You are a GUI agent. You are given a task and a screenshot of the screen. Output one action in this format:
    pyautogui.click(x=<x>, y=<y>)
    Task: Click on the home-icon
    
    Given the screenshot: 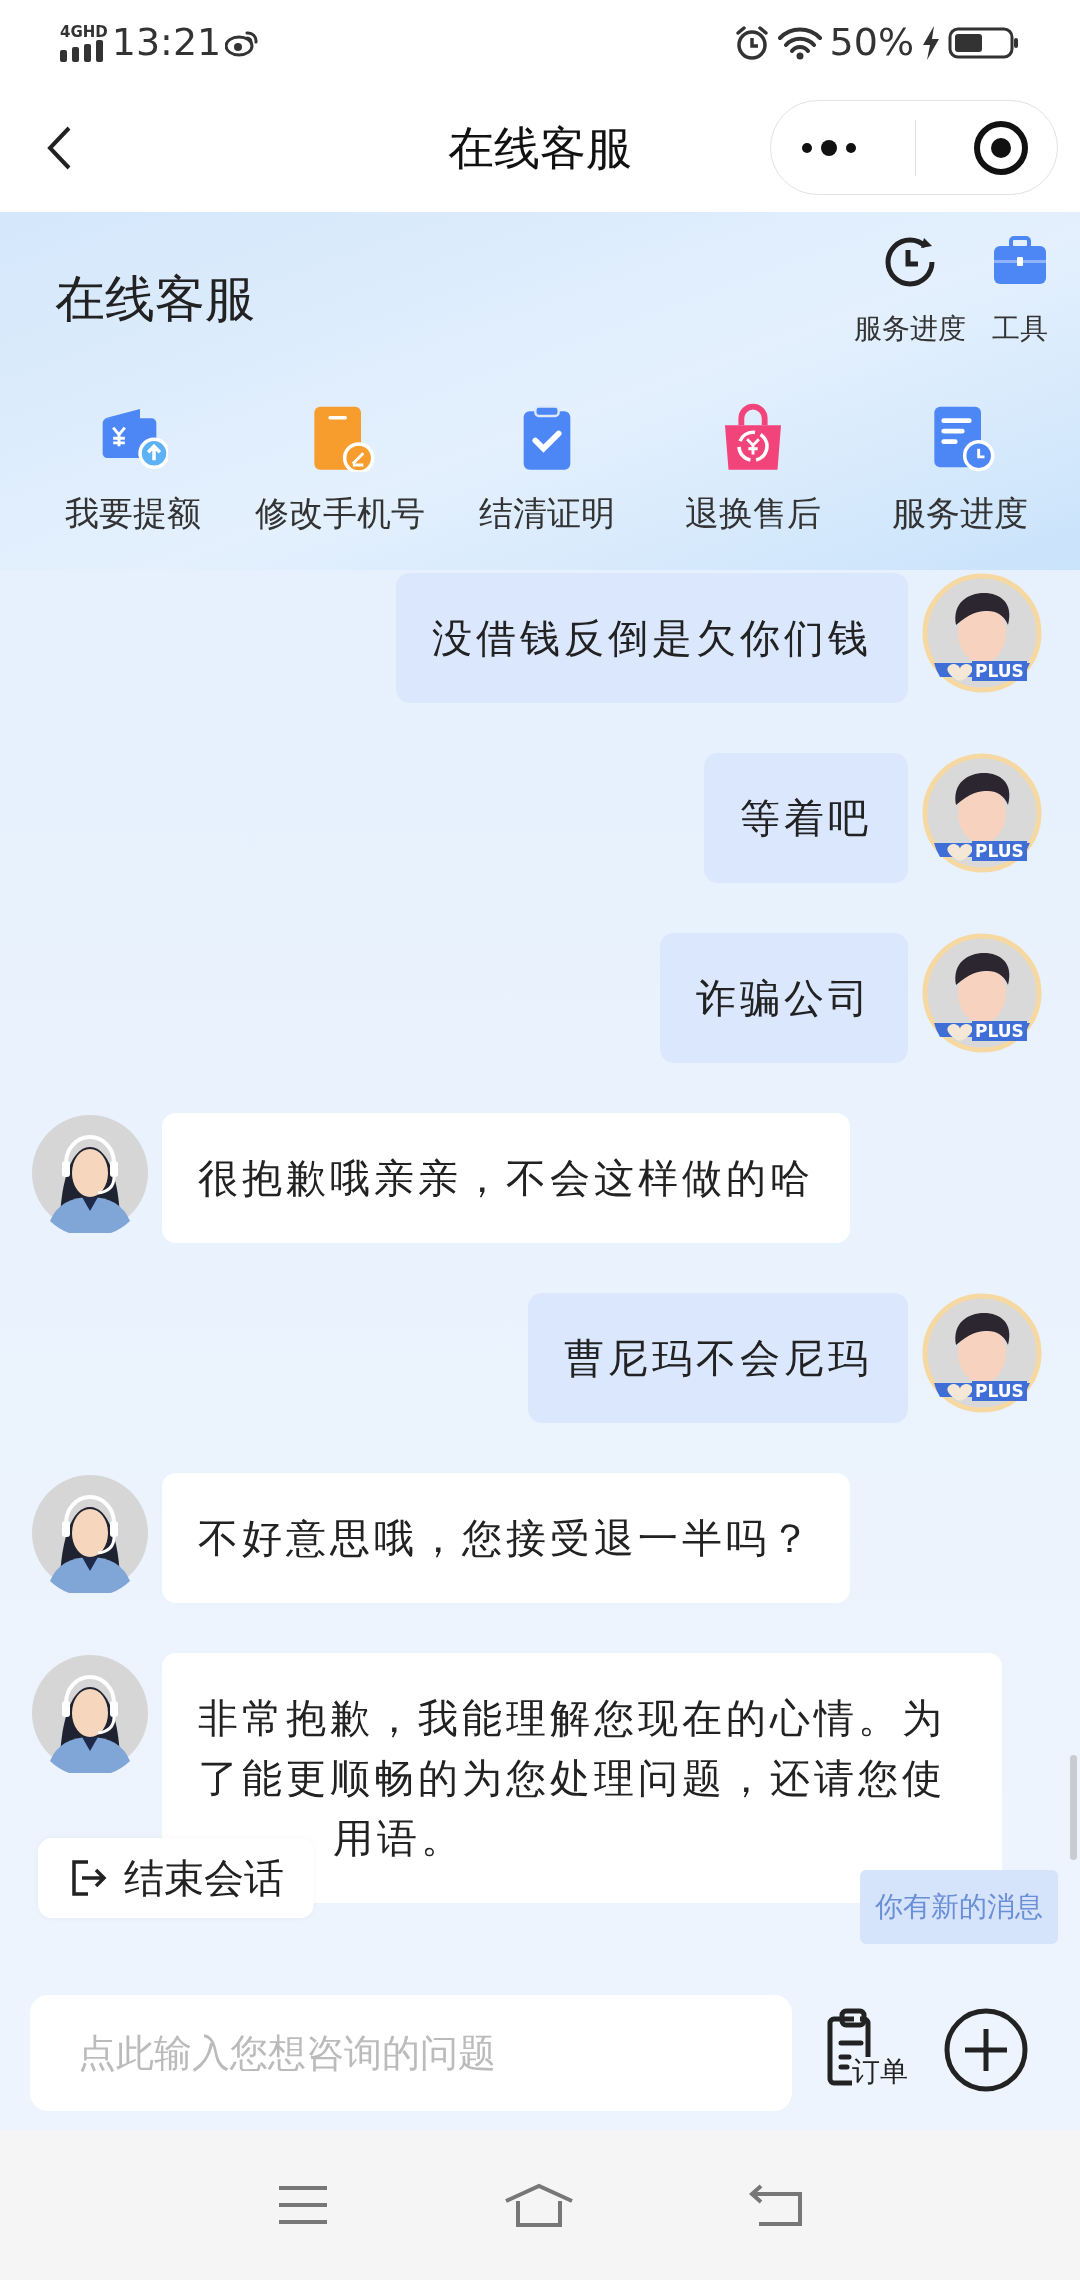 What is the action you would take?
    pyautogui.click(x=539, y=2205)
    